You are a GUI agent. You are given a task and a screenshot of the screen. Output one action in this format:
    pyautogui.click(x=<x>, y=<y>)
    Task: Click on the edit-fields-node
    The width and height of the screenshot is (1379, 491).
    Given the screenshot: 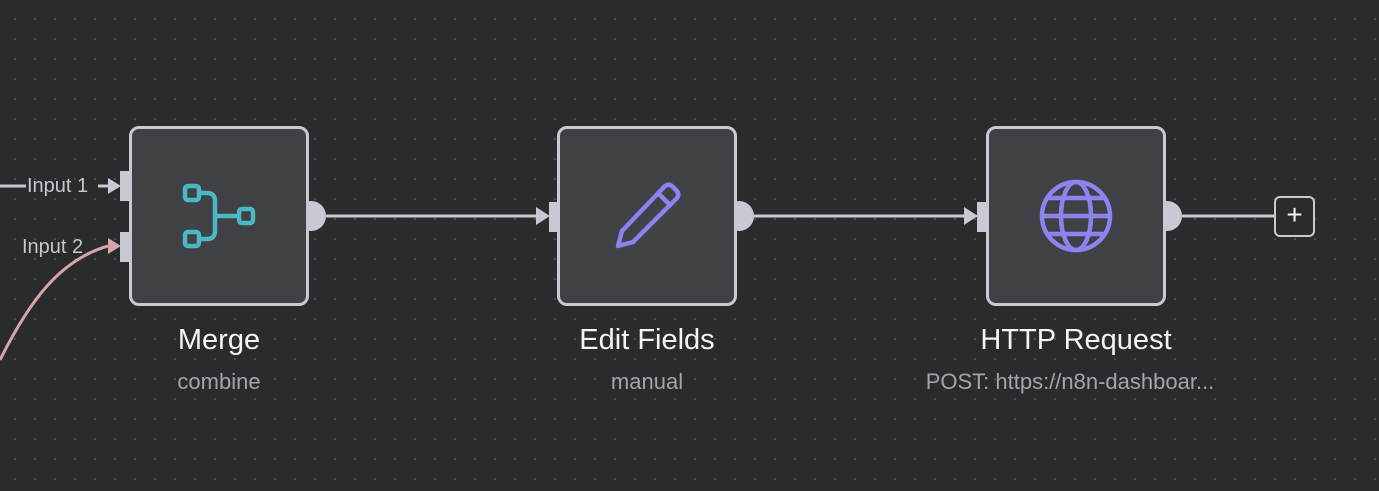 What is the action you would take?
    pyautogui.click(x=647, y=216)
    